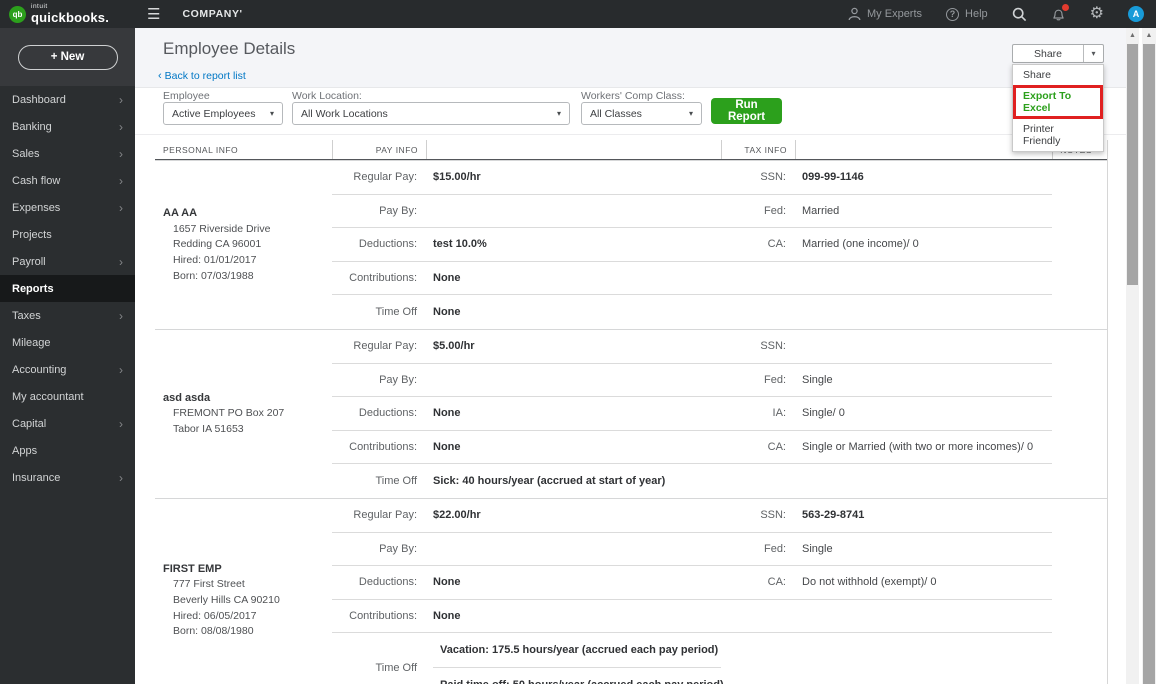 Image resolution: width=1156 pixels, height=684 pixels. I want to click on personal-info-cell: asd asda FREMONT PO Box 207 Tabor IA 51653, so click(243, 414).